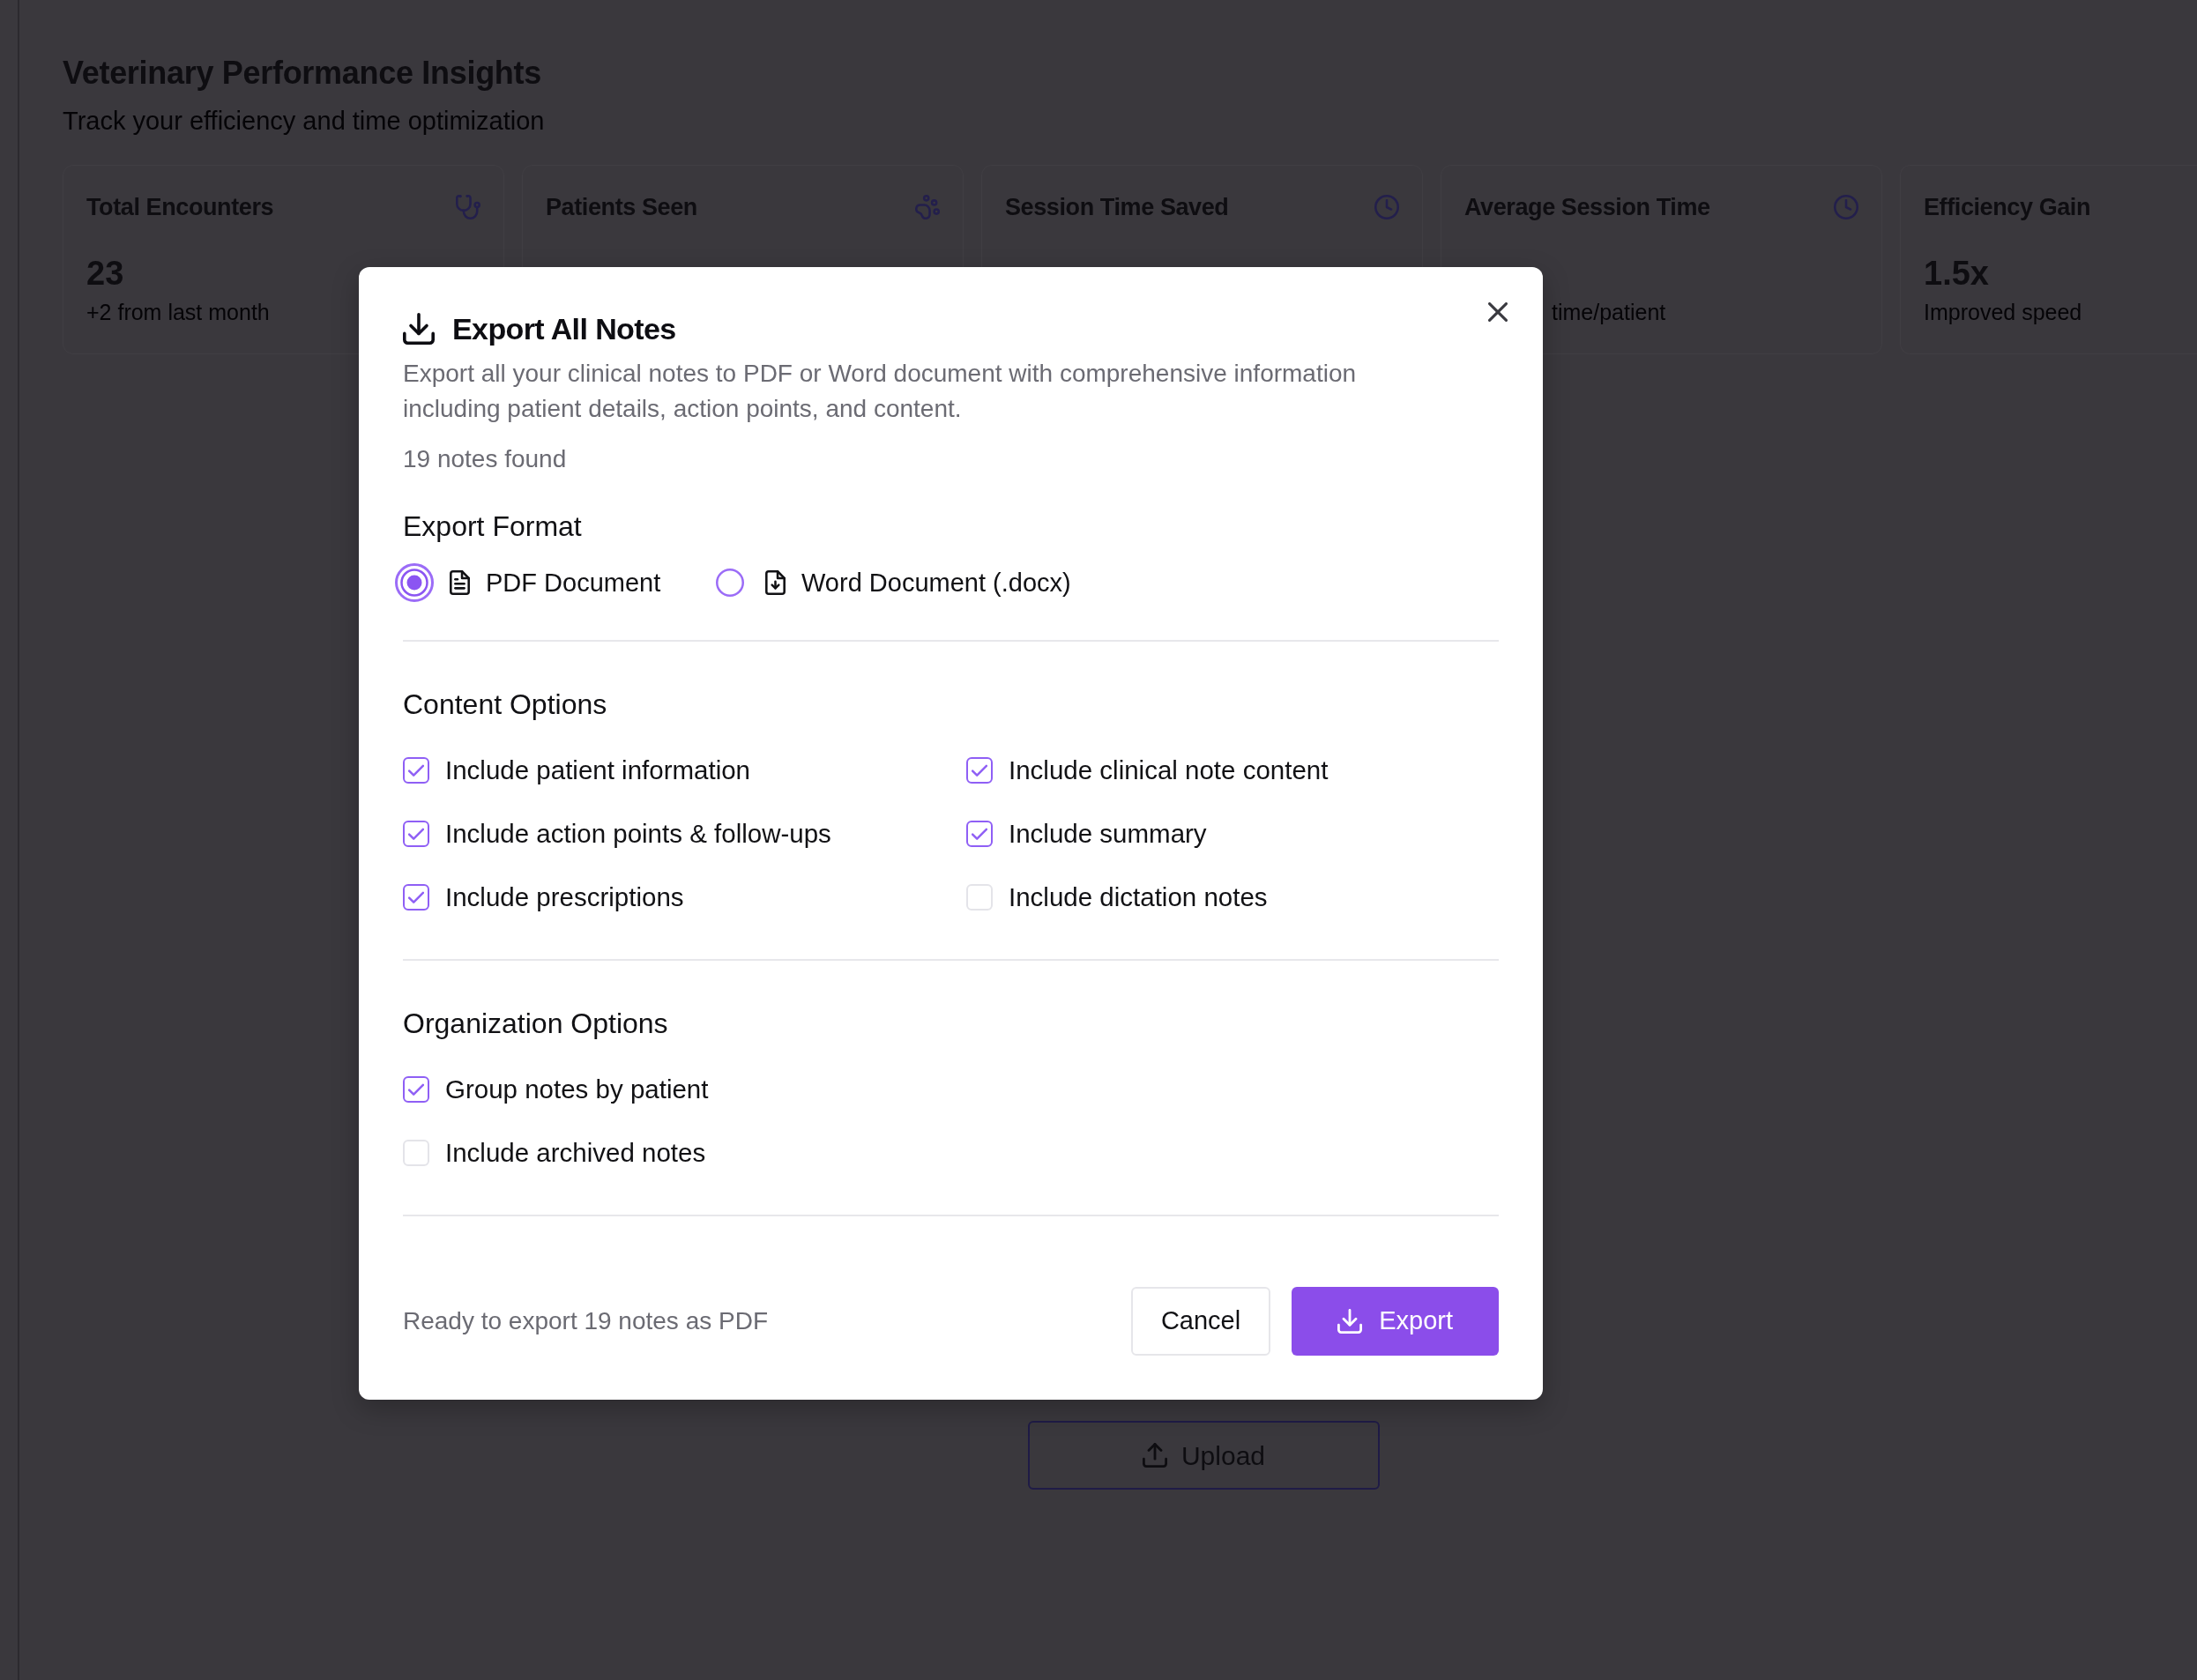 This screenshot has height=1680, width=2197. Describe the element at coordinates (1086, 833) in the screenshot. I see `checkbox-option: Include summary` at that location.